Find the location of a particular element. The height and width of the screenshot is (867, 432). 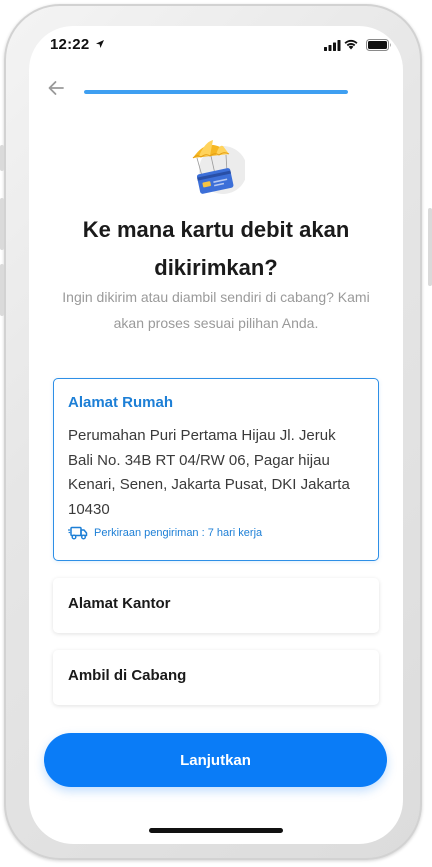

option-home-title: Alamat Rumah is located at coordinates (121, 402).